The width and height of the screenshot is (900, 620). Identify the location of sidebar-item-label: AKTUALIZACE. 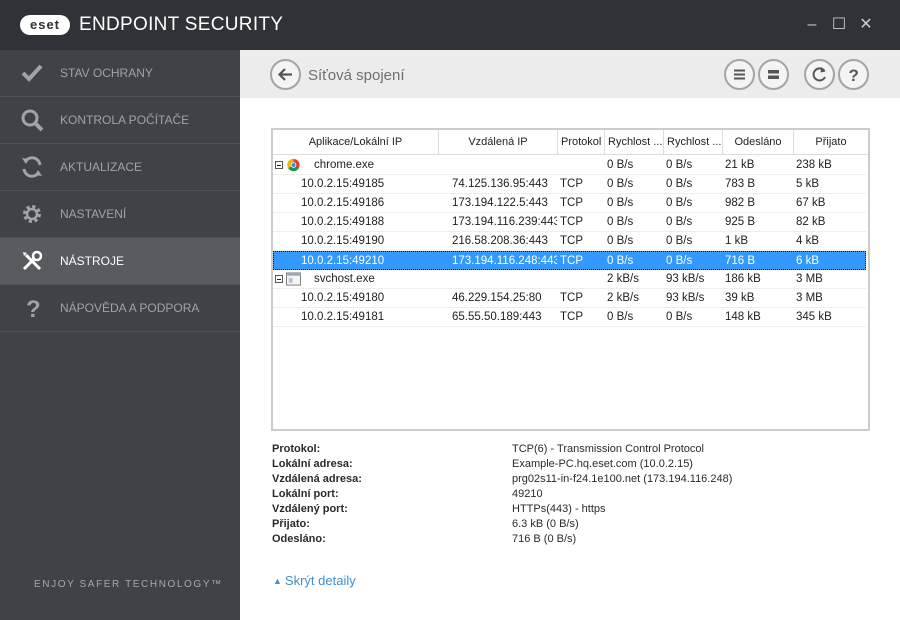
(101, 167).